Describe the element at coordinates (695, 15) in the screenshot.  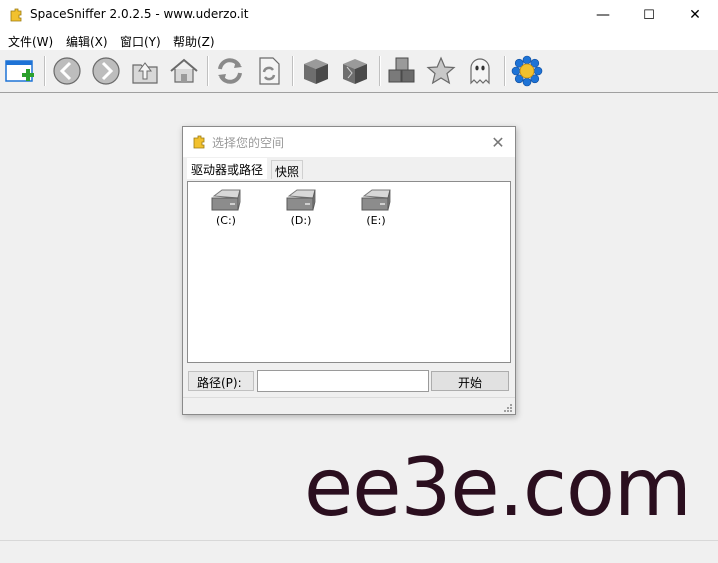
I see `close-button: ✕` at that location.